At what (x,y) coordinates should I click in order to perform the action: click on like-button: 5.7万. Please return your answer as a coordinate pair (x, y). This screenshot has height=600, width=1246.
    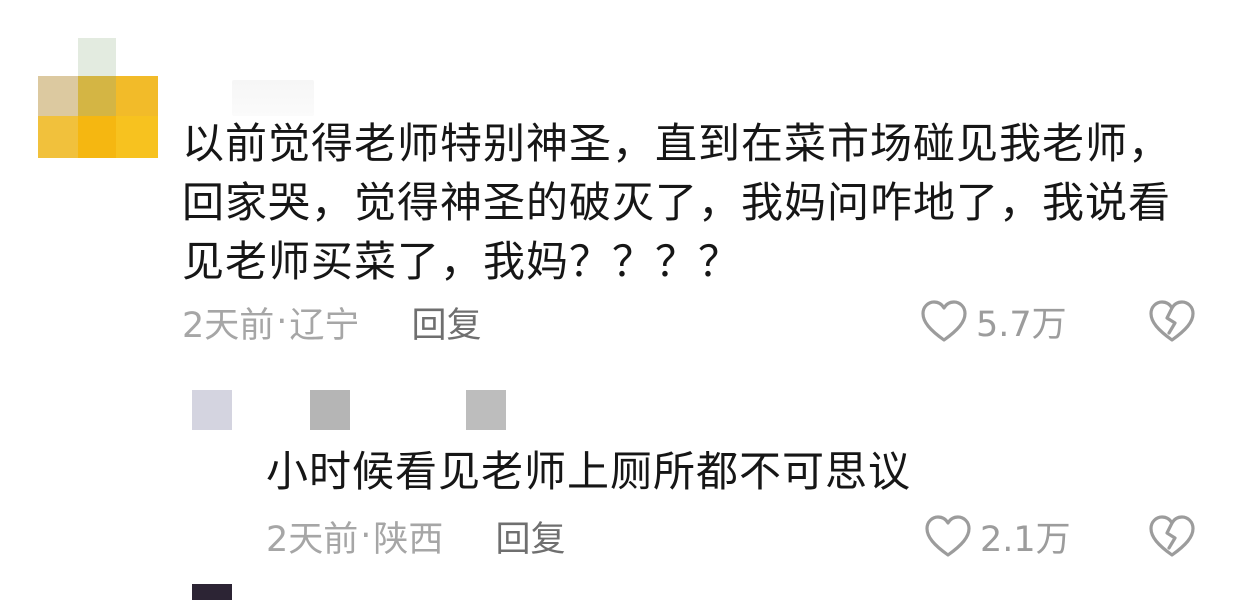
    Looking at the image, I should click on (993, 321).